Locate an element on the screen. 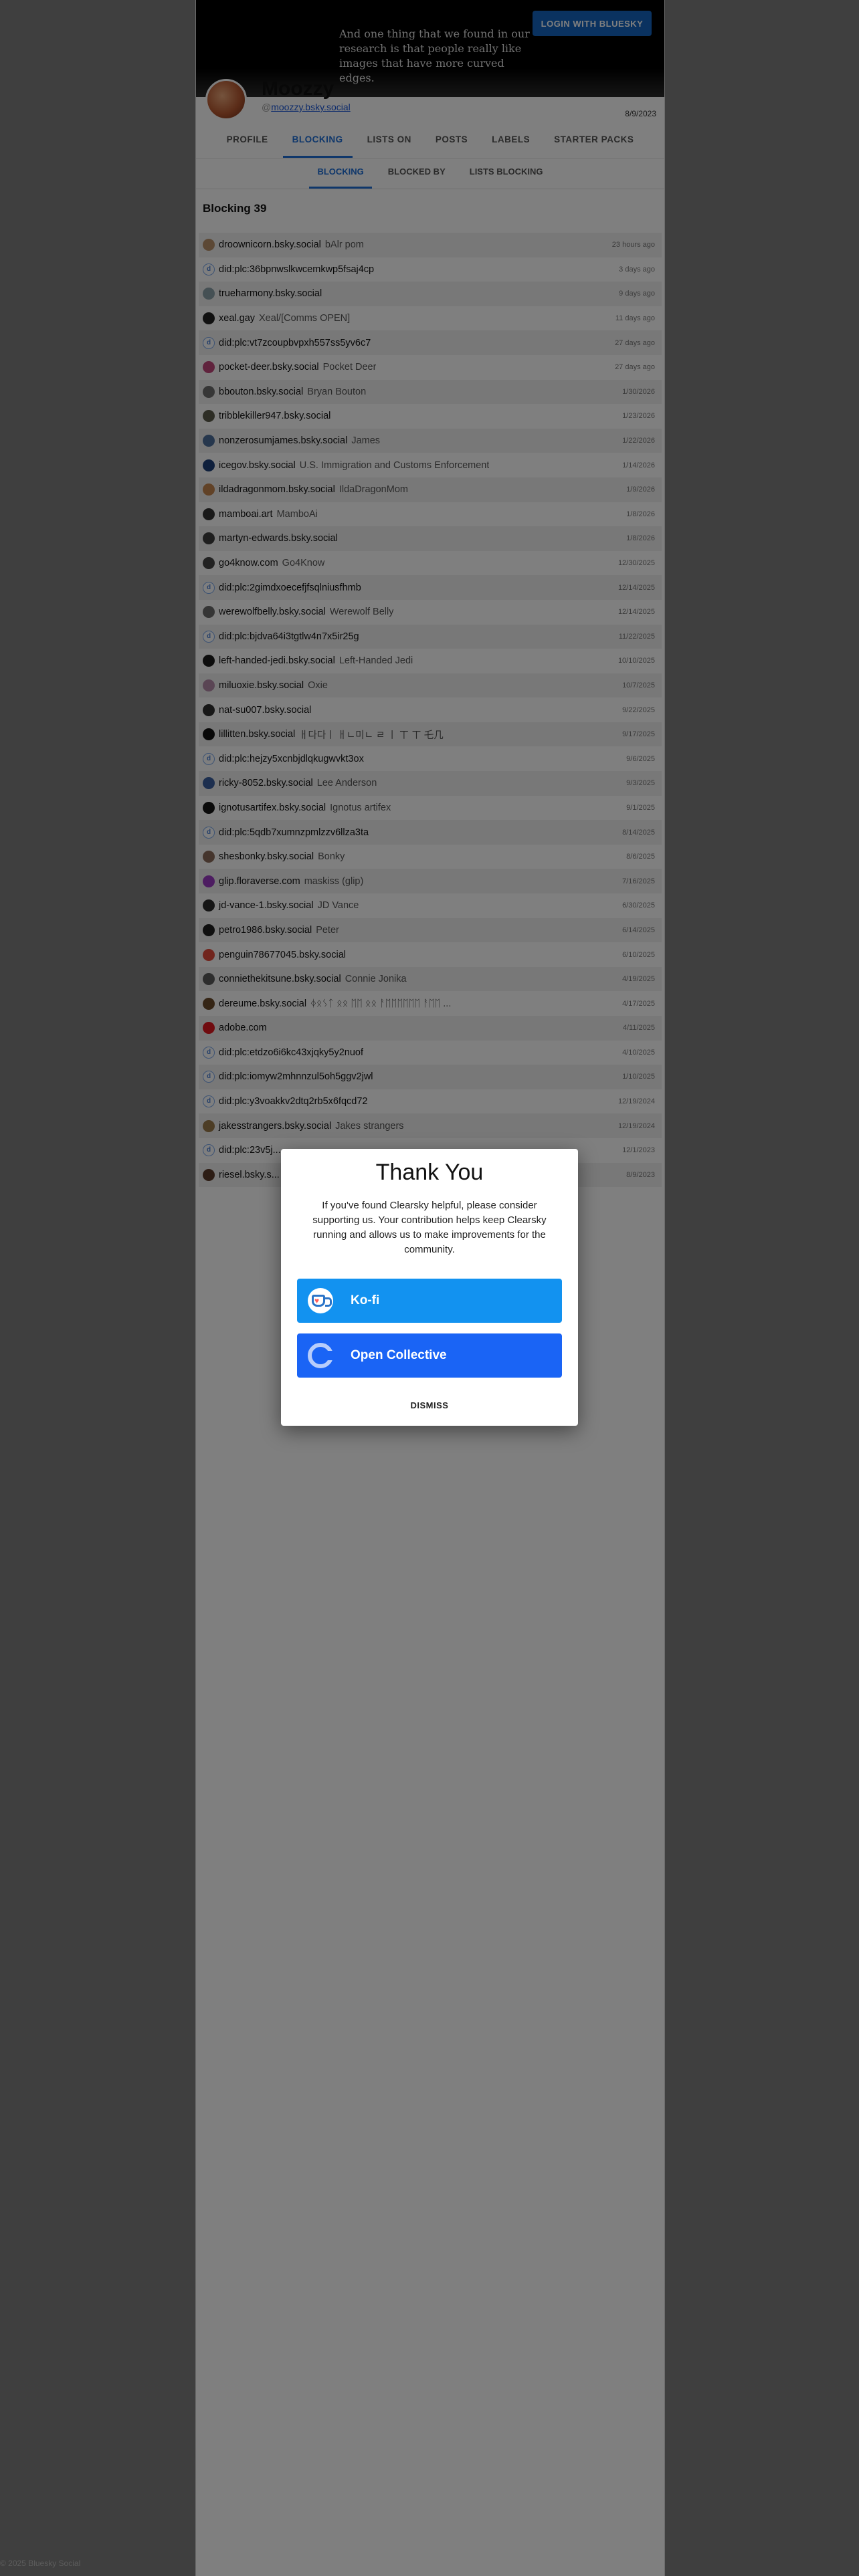 Image resolution: width=859 pixels, height=2576 pixels. ko-fi-cup-icon: ♥ is located at coordinates (320, 1301).